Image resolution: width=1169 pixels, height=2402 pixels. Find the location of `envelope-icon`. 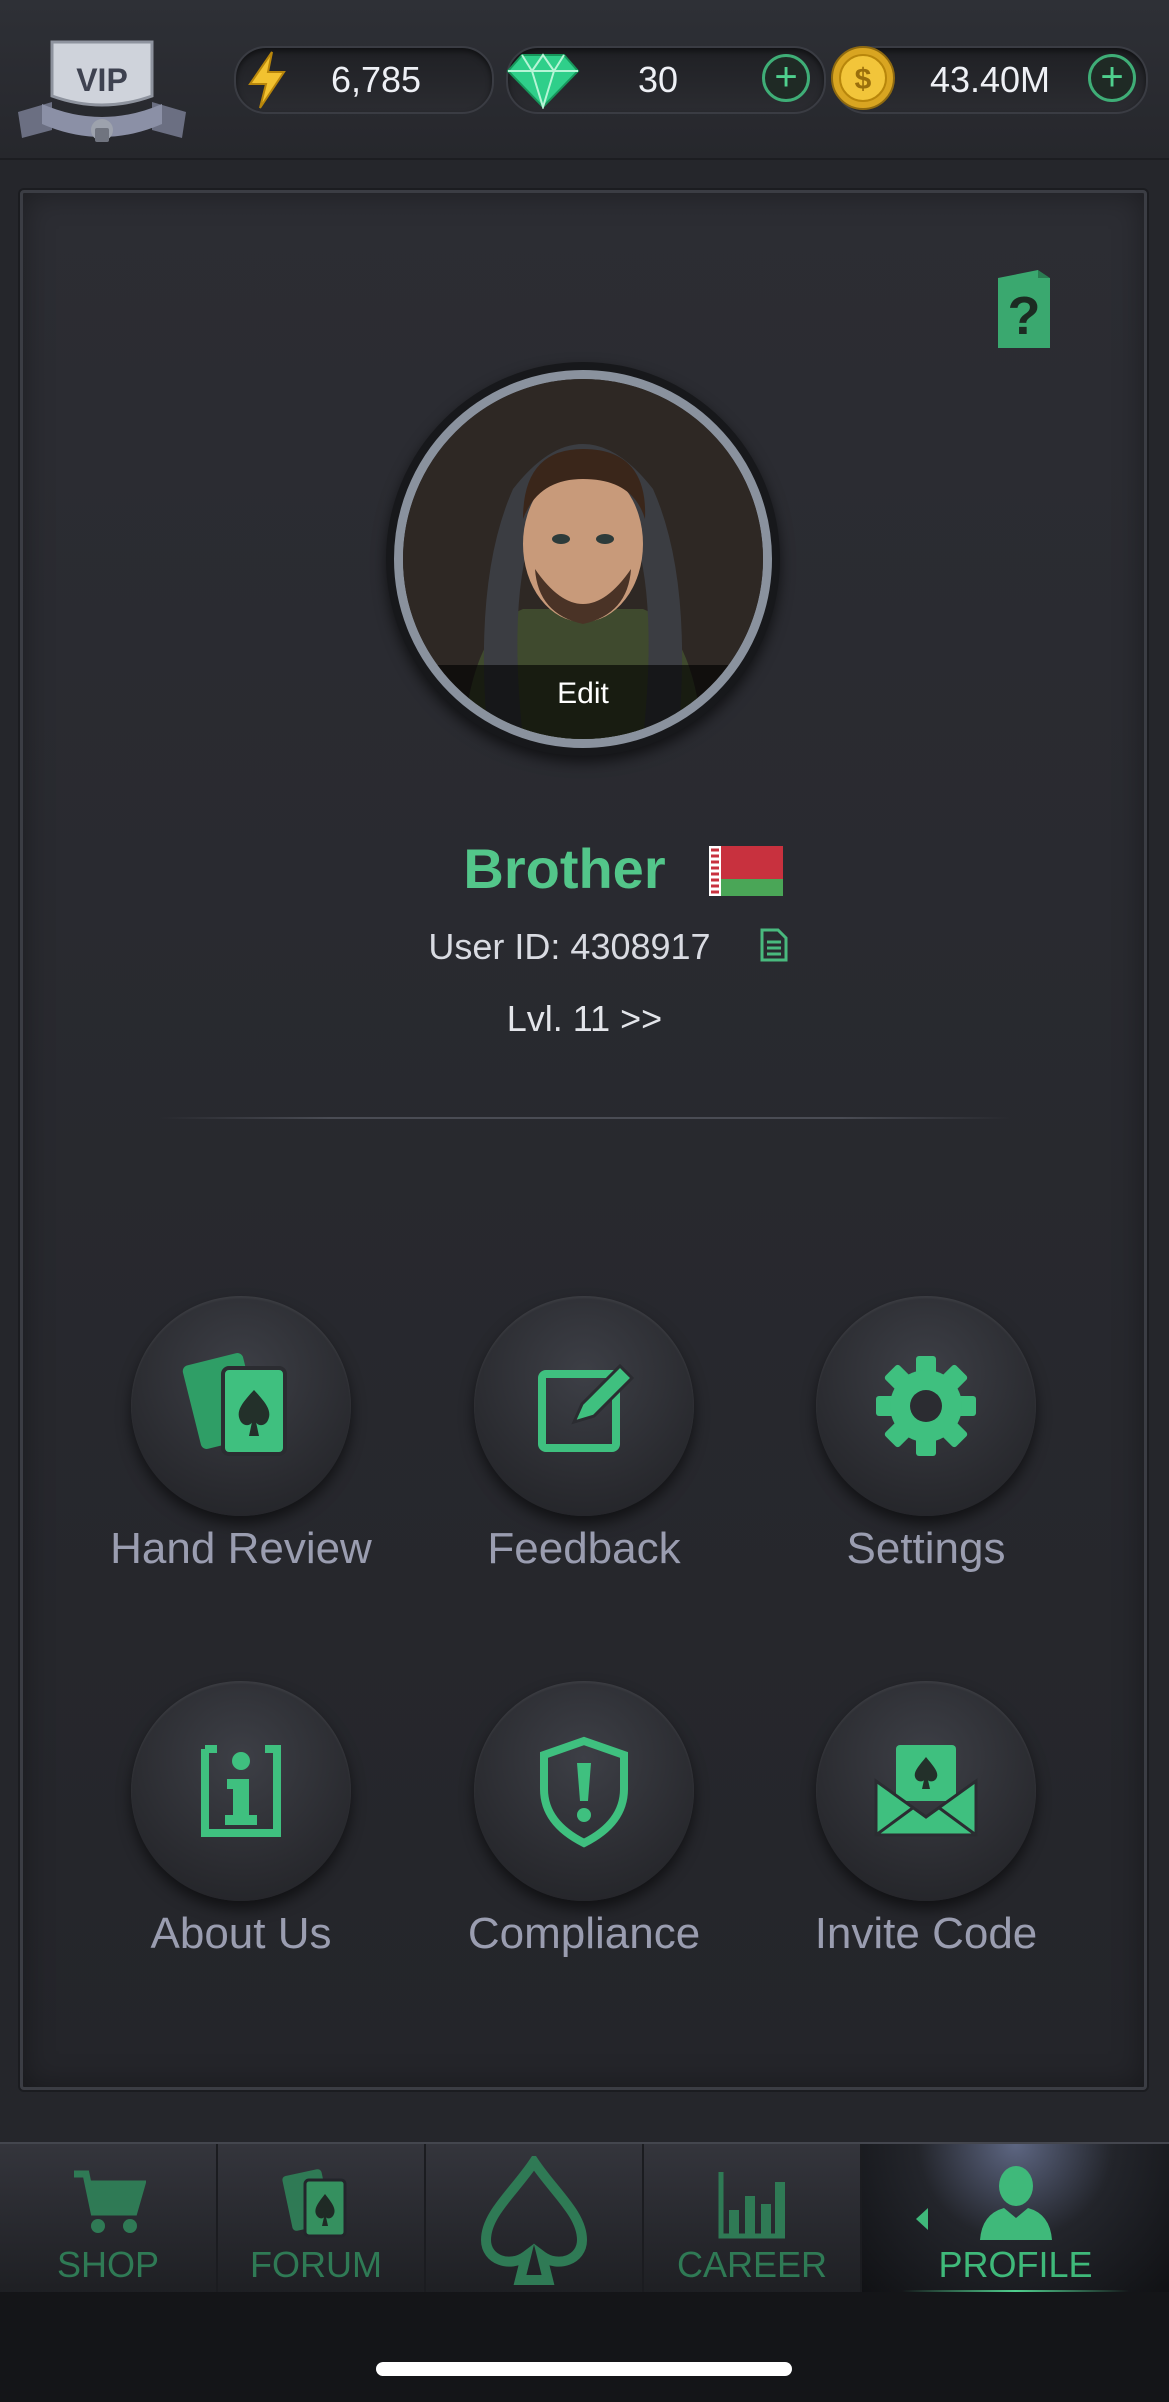

envelope-icon is located at coordinates (926, 1791).